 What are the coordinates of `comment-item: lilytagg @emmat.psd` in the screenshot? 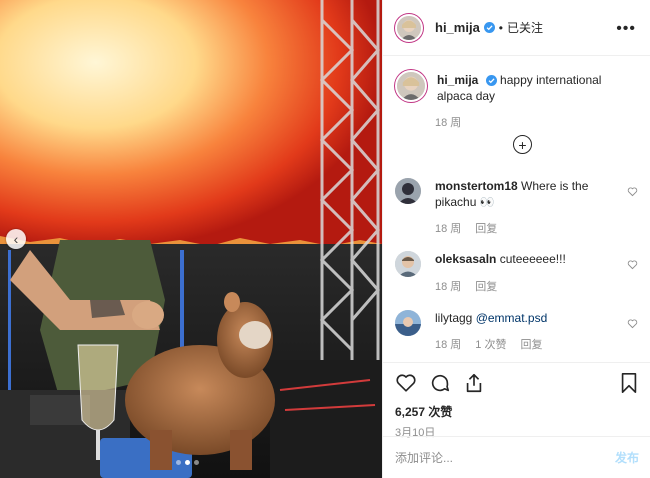 It's located at (517, 323).